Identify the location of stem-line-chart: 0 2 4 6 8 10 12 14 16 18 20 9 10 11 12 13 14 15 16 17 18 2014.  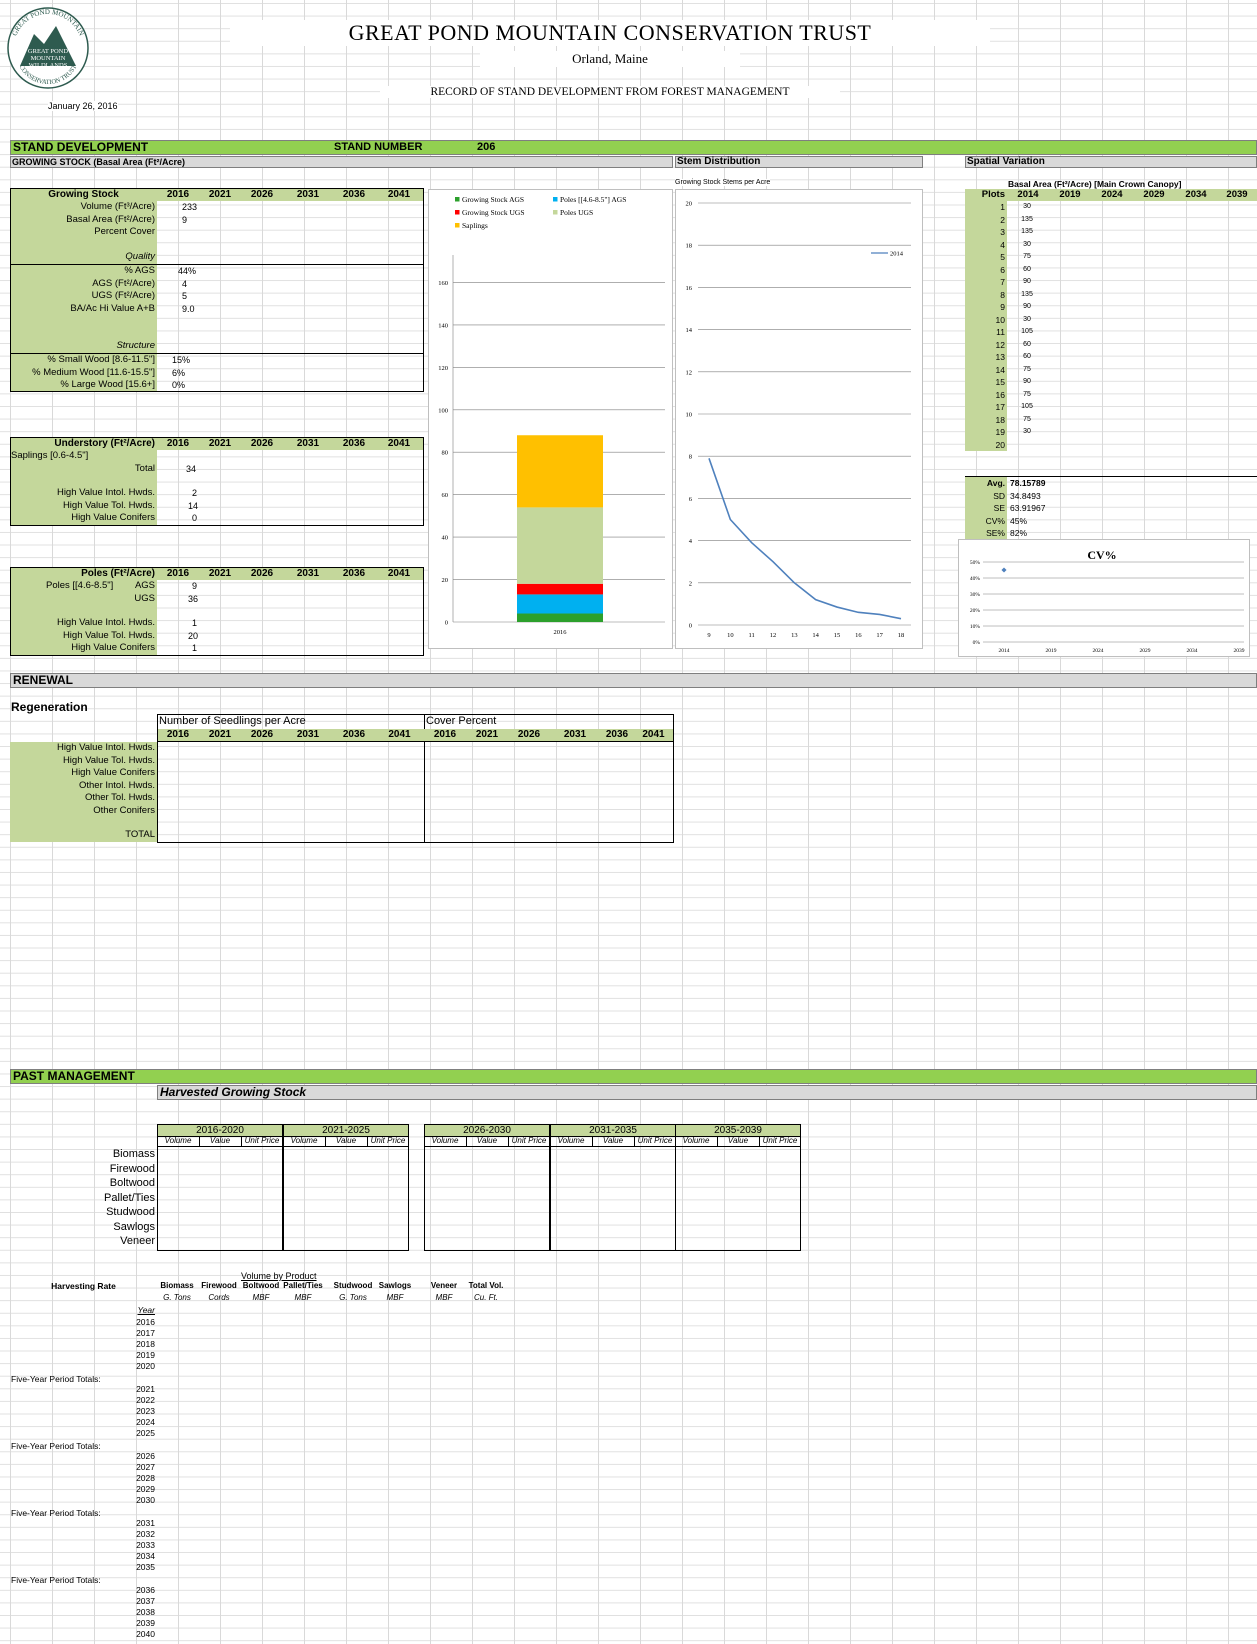
(799, 419).